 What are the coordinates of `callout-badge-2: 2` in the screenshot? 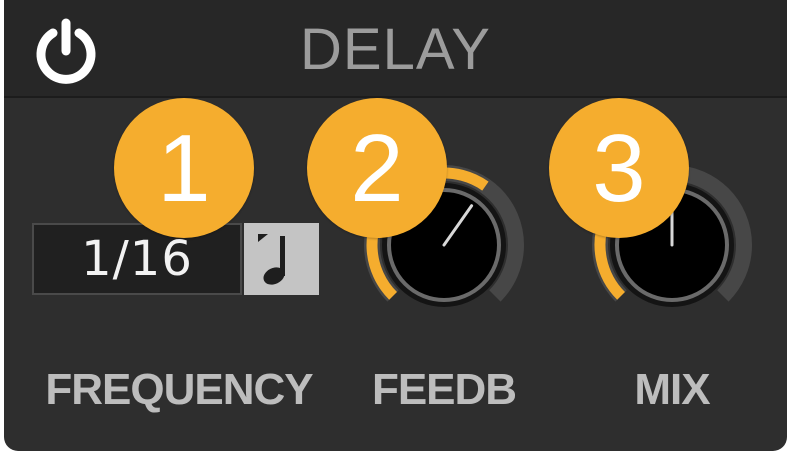 It's located at (377, 168).